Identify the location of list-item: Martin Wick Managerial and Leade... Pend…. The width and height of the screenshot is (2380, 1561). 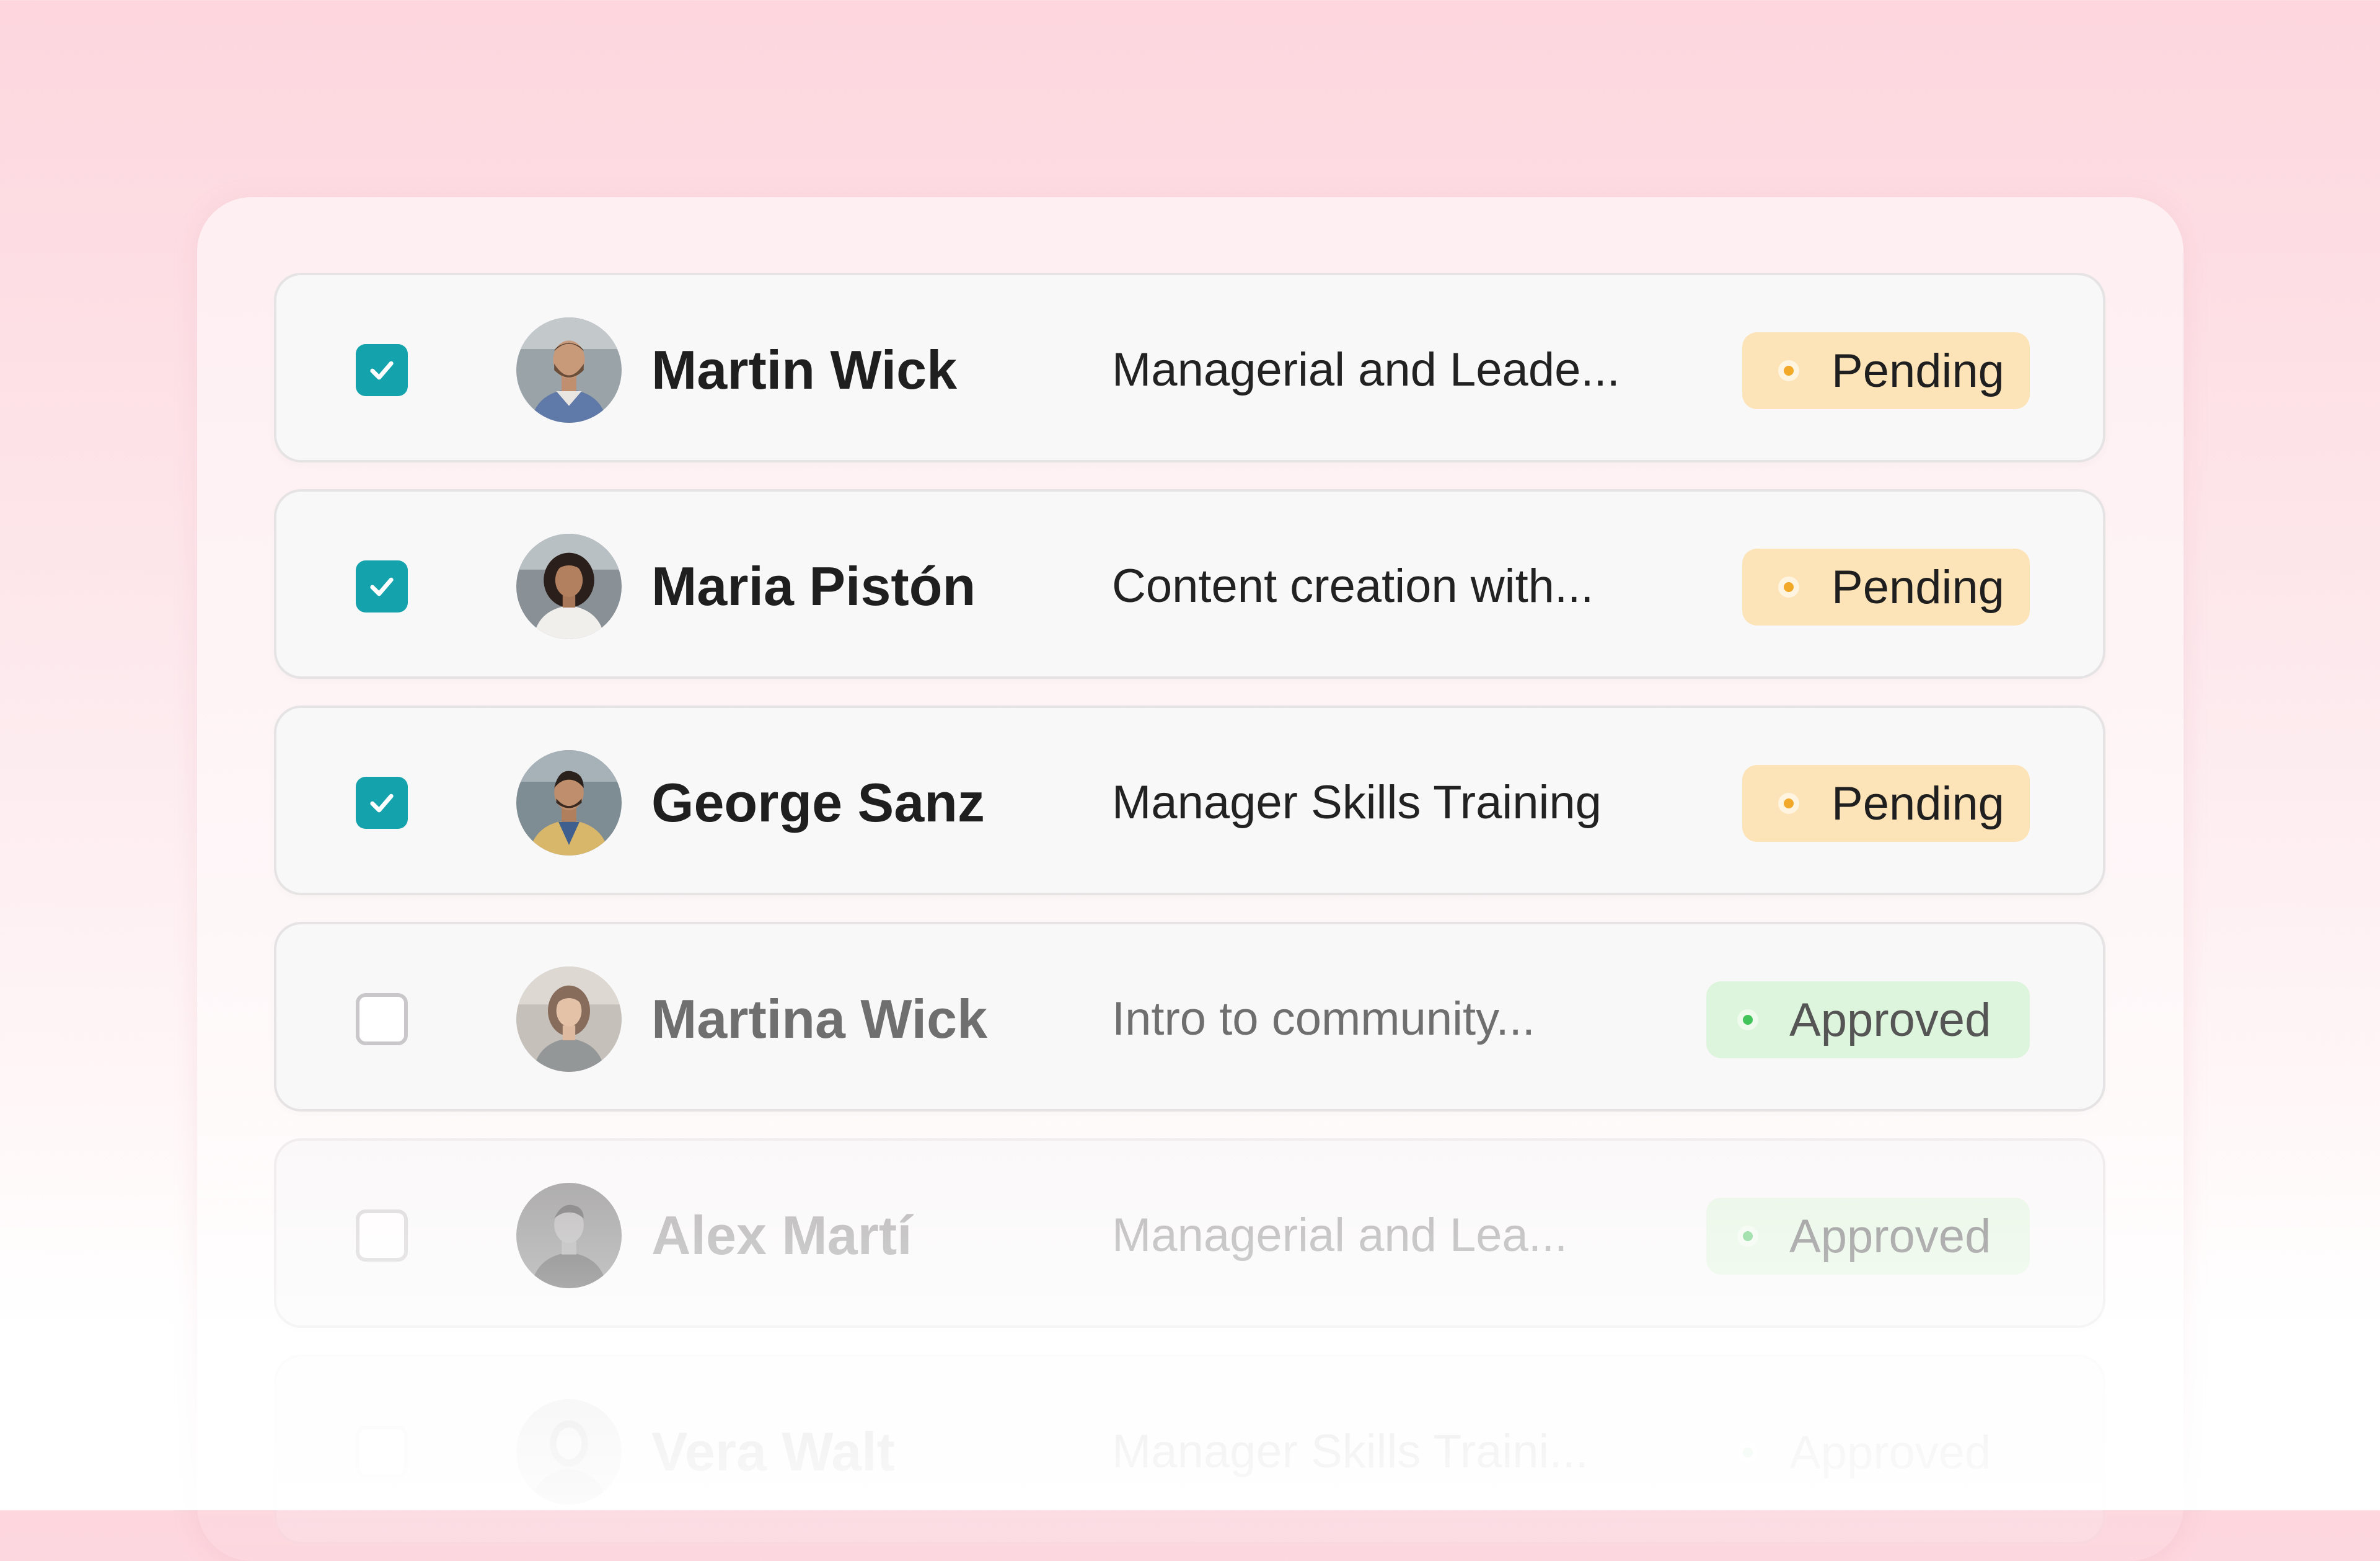
(1189, 367).